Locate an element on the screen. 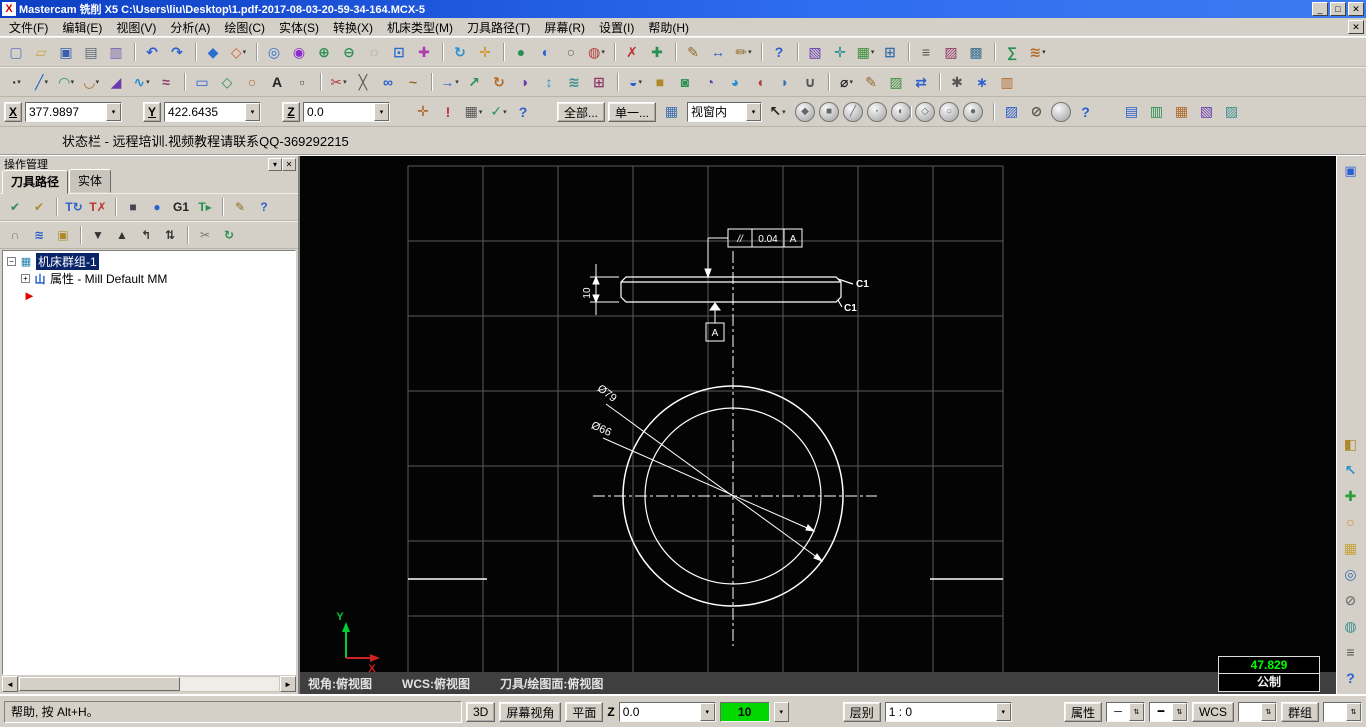 The image size is (1366, 727). plan-view-icon: ▤ is located at coordinates (1131, 112).